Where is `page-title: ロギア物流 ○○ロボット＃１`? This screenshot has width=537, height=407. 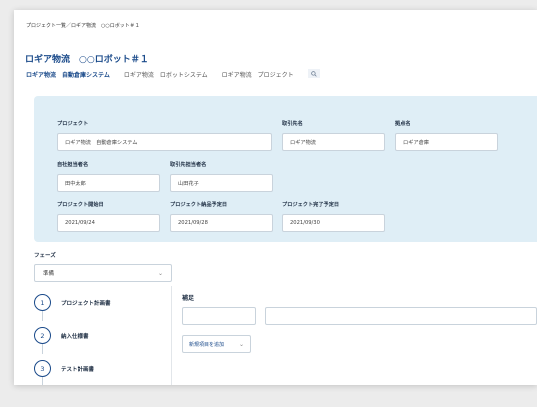 page-title: ロギア物流 ○○ロボット＃１ is located at coordinates (87, 60).